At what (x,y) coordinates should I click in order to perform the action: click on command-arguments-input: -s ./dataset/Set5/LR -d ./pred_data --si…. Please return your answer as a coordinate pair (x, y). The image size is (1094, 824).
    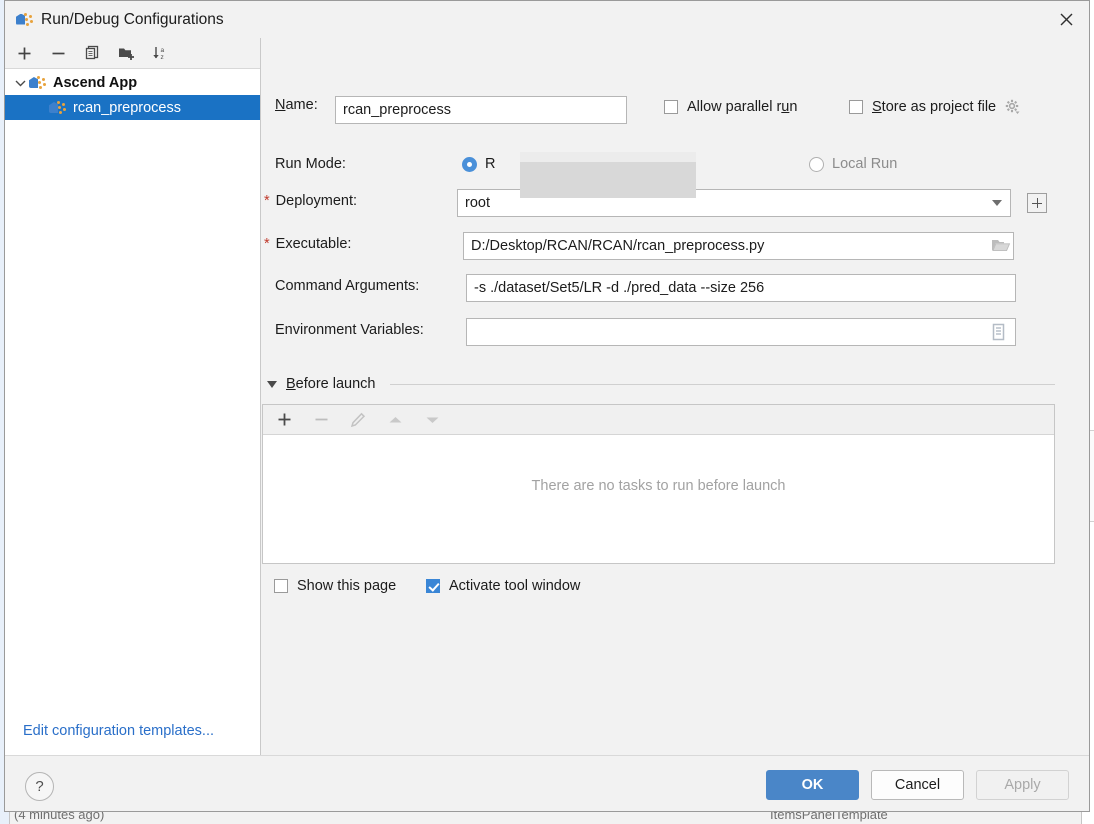
    Looking at the image, I should click on (741, 288).